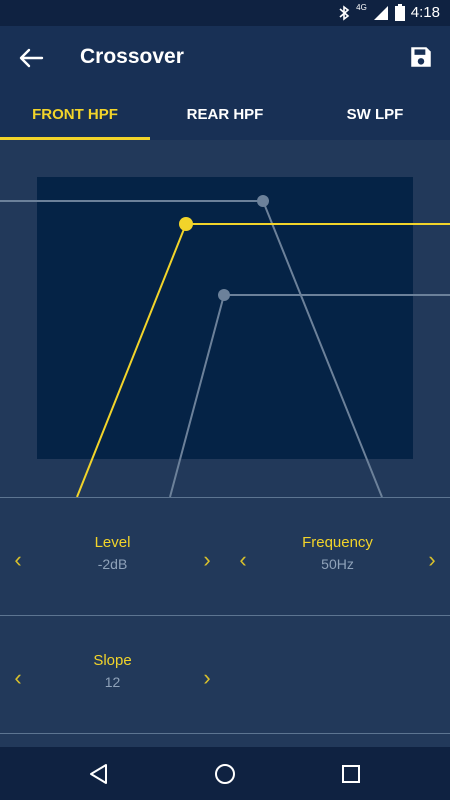 Image resolution: width=450 pixels, height=800 pixels. Describe the element at coordinates (207, 560) in the screenshot. I see `level-increase-chevron-right-icon: ›` at that location.